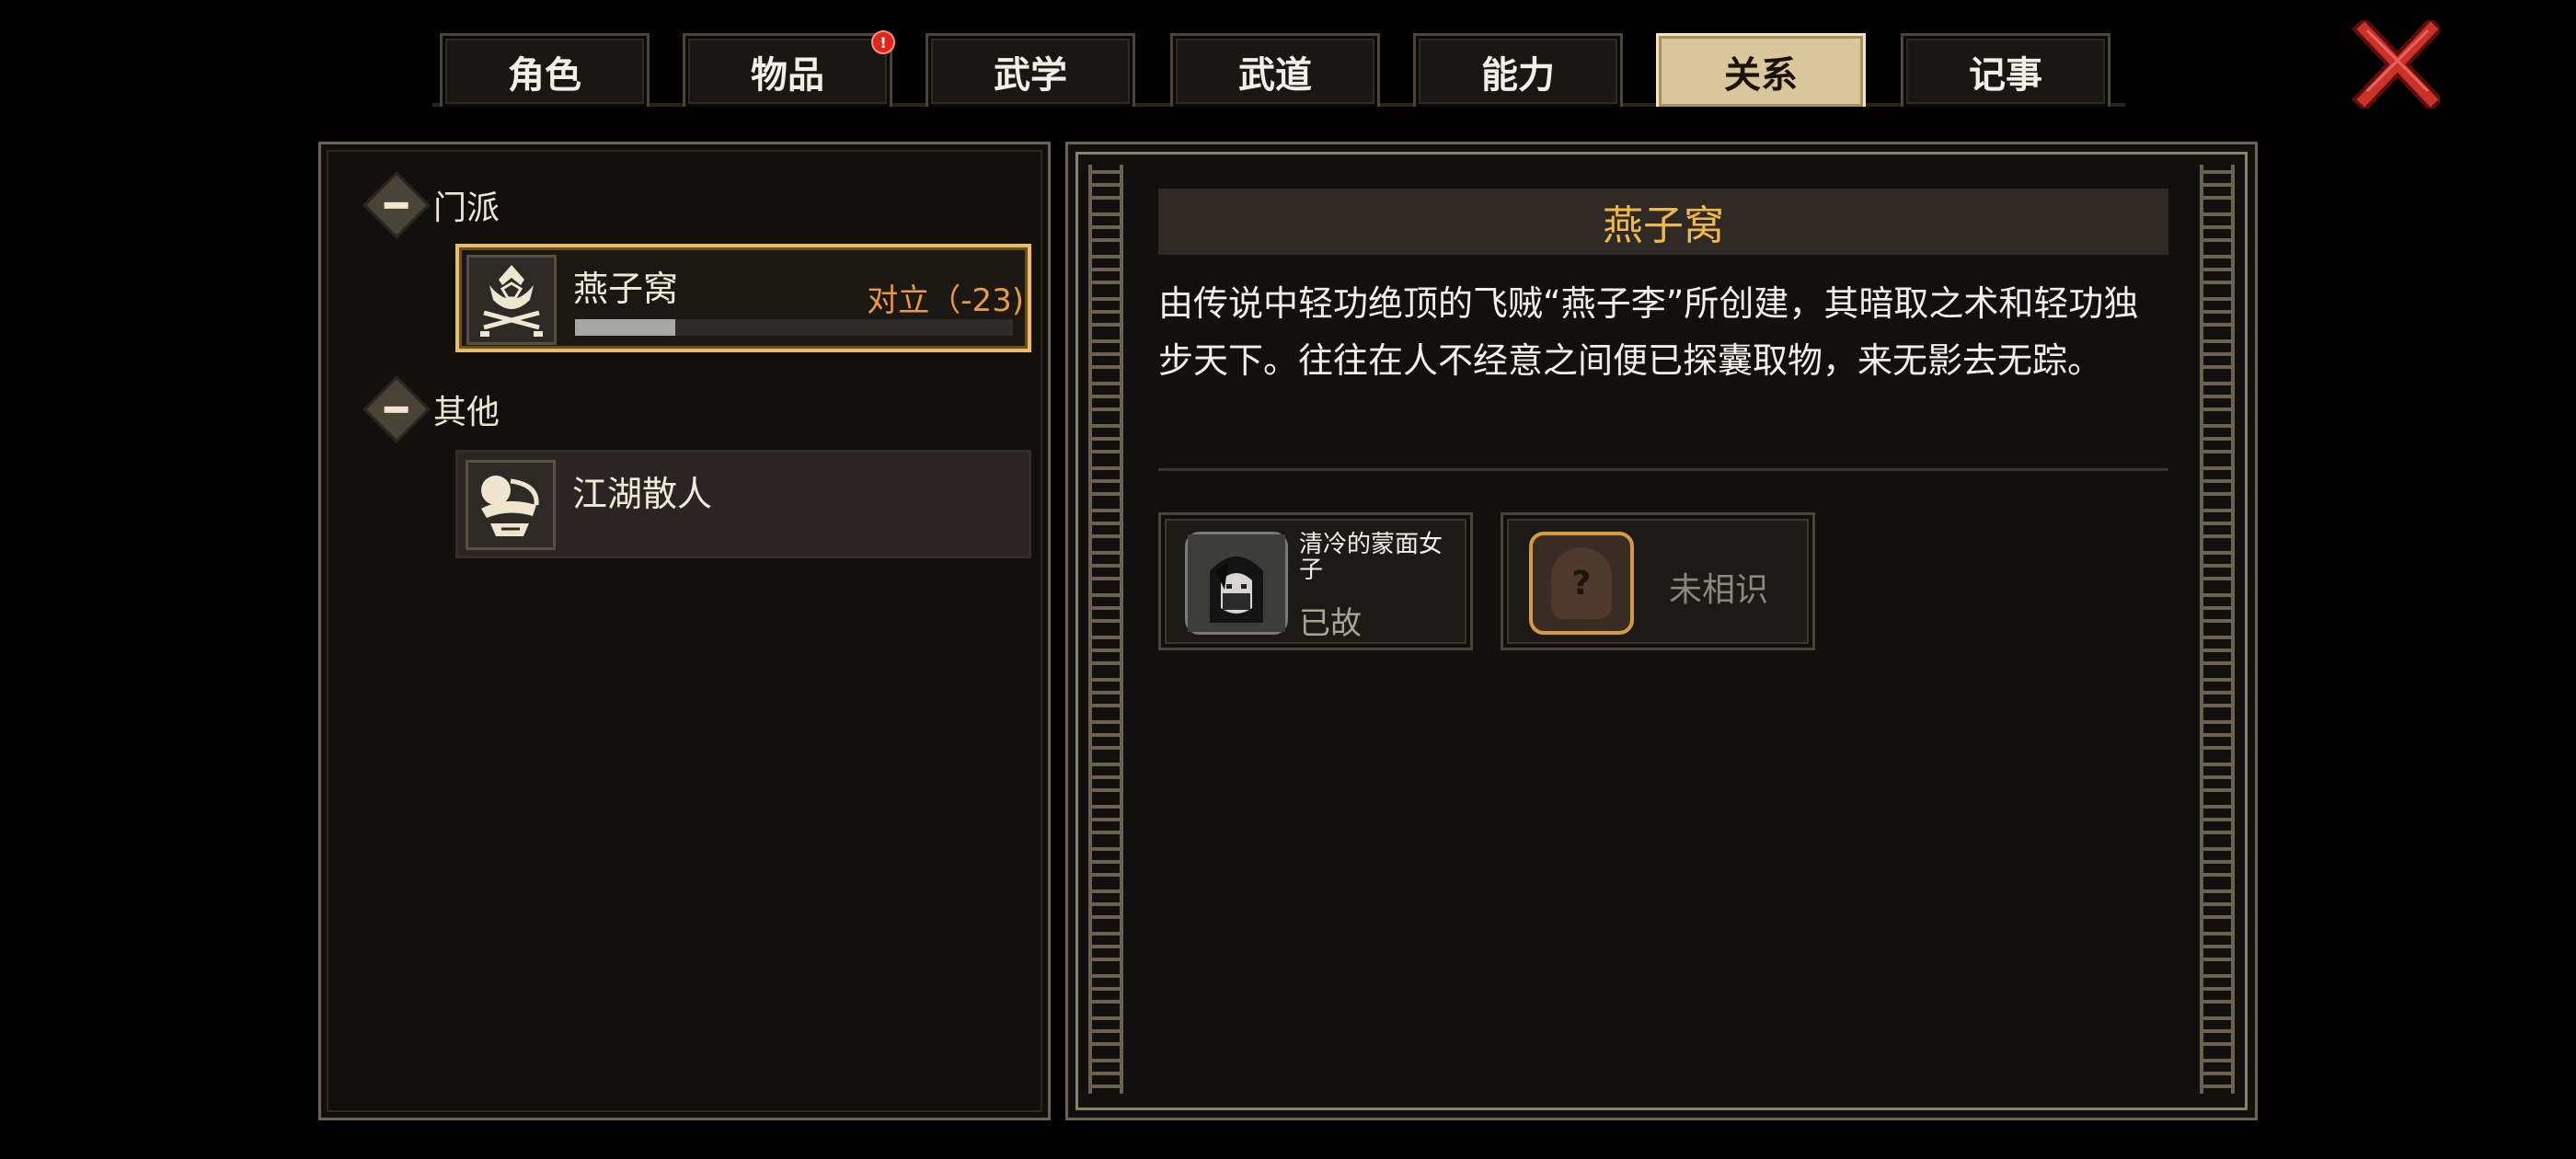 Image resolution: width=2576 pixels, height=1159 pixels. I want to click on faction-name: 江湖散人, so click(642, 494).